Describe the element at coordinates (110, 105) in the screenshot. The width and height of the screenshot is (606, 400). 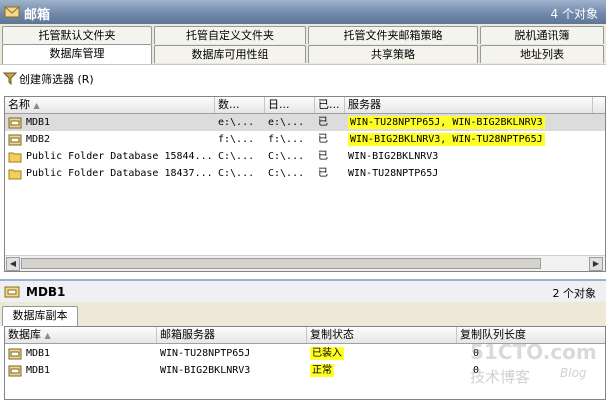
I see `column-name: 名称 ▲` at that location.